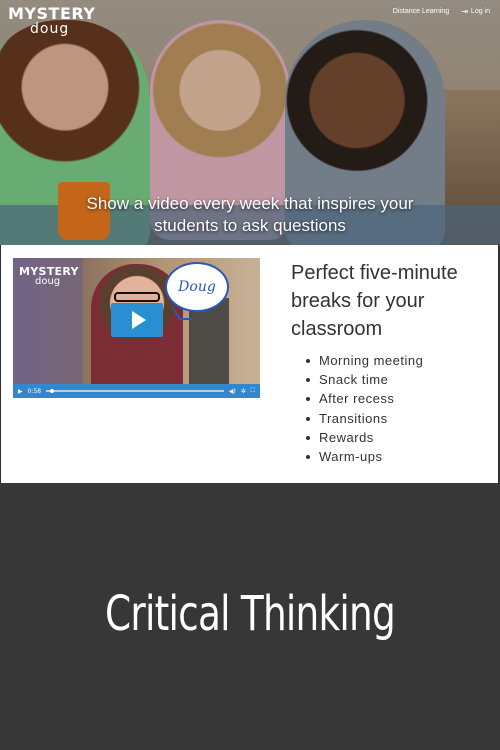 Image resolution: width=500 pixels, height=750 pixels. I want to click on speech-bubble: Doug, so click(197, 287).